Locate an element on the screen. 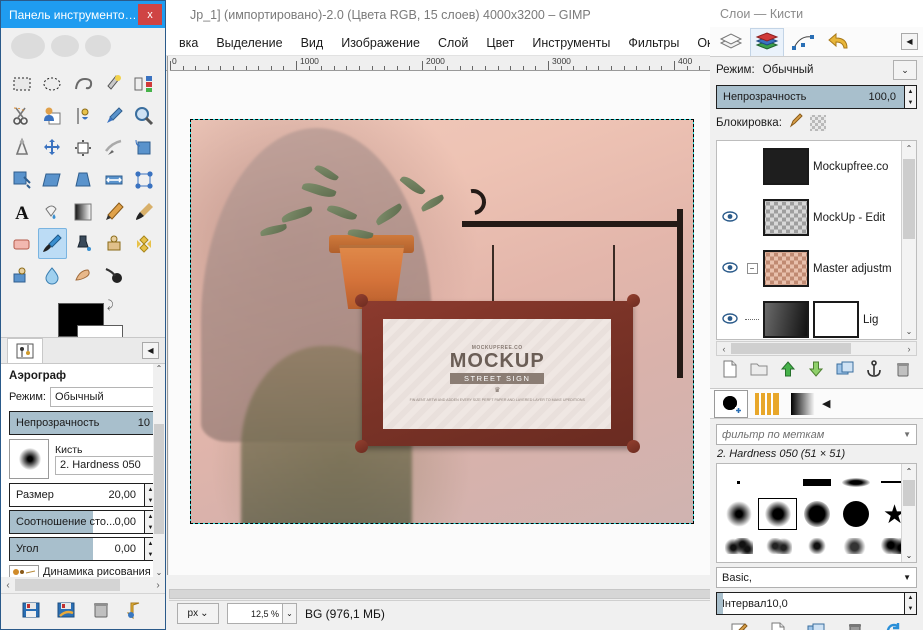 Image resolution: width=923 pixels, height=630 pixels. tool-options-horizontal-scrollbar: ‹ › is located at coordinates (83, 585).